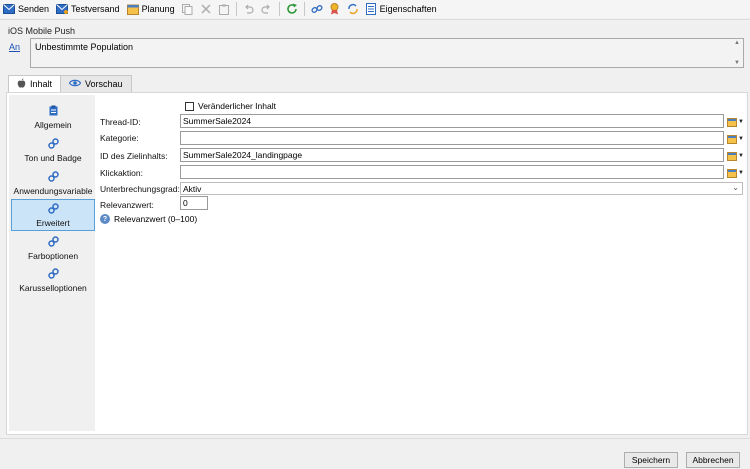  What do you see at coordinates (34, 9) in the screenshot?
I see `send-label: Senden` at bounding box center [34, 9].